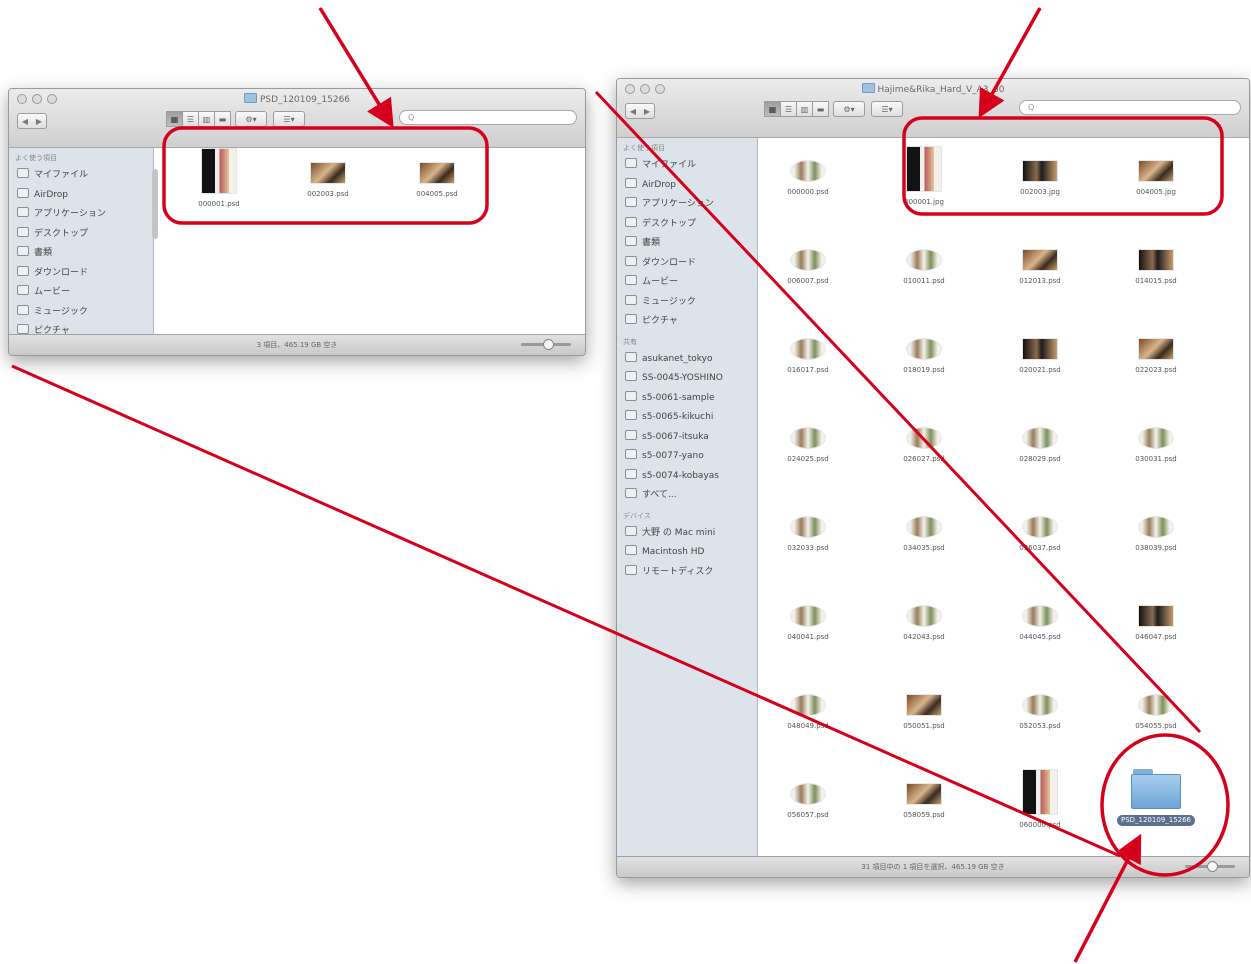 This screenshot has width=1251, height=964. What do you see at coordinates (1040, 705) in the screenshot?
I see `file-item: 052053.psd` at bounding box center [1040, 705].